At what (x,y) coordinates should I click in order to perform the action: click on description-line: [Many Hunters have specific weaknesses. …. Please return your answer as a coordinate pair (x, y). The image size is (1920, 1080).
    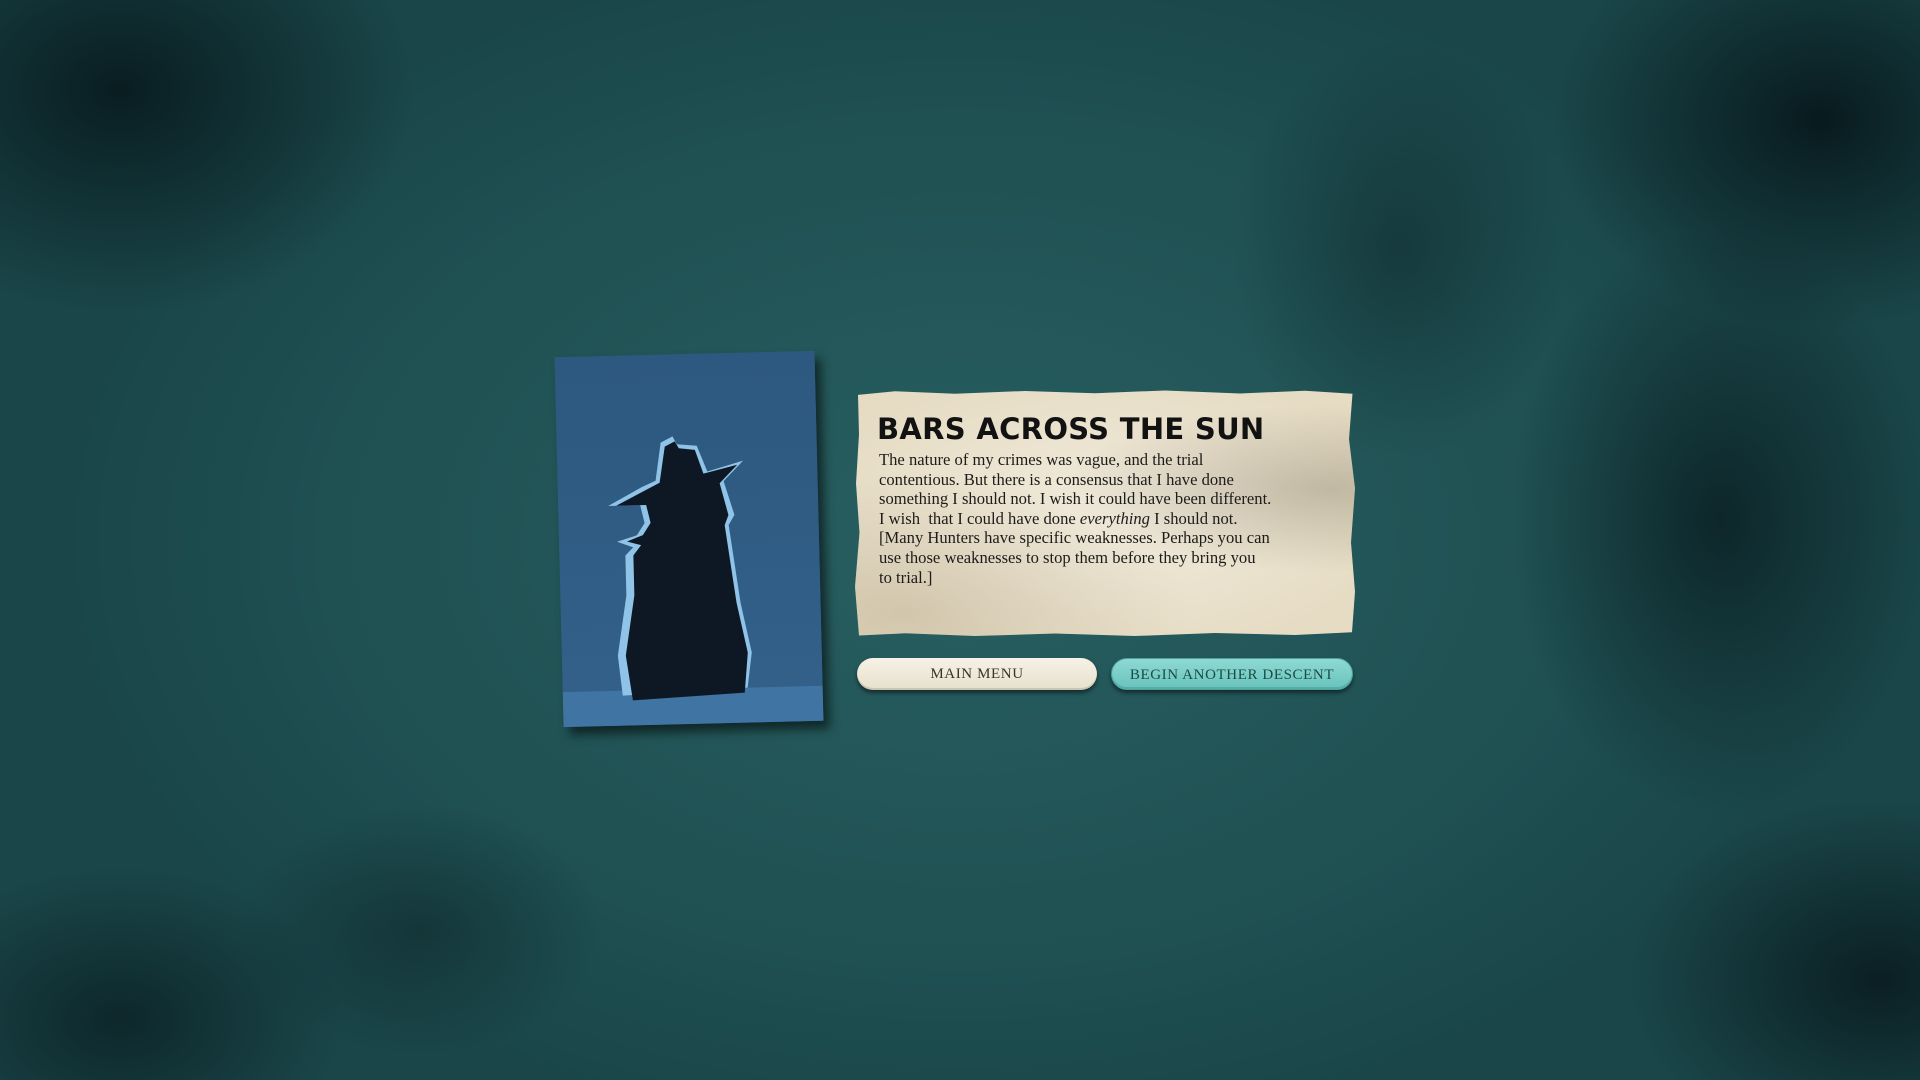
    Looking at the image, I should click on (1074, 538).